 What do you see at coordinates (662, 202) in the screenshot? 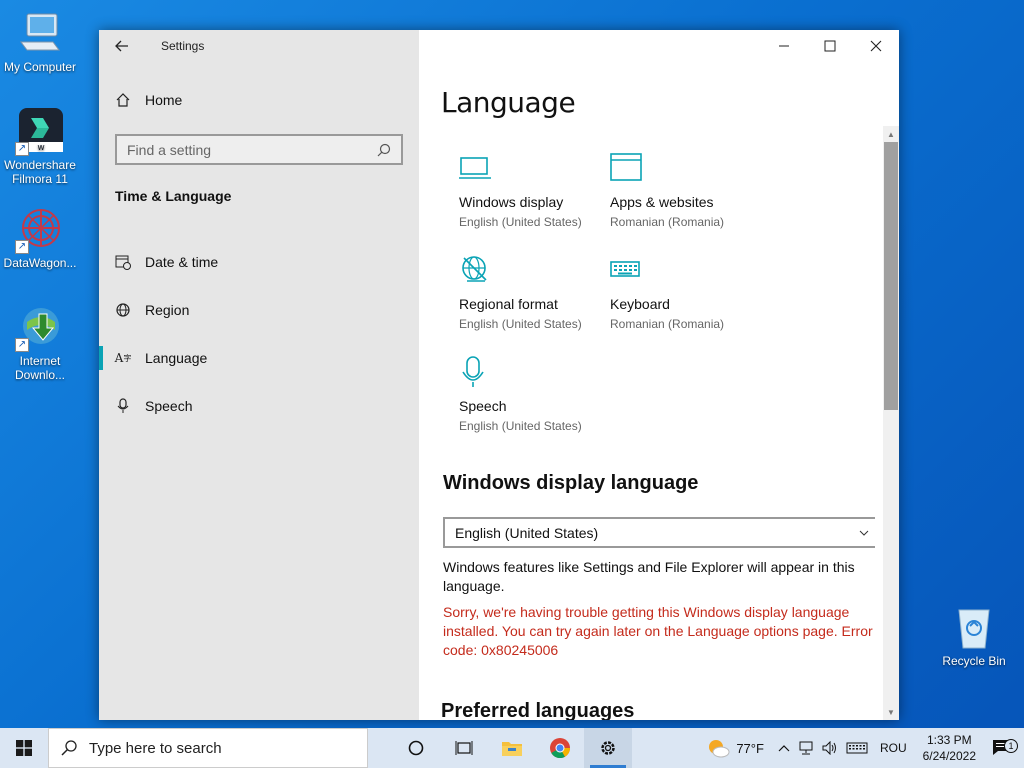
I see `tile-name: Apps & websites` at bounding box center [662, 202].